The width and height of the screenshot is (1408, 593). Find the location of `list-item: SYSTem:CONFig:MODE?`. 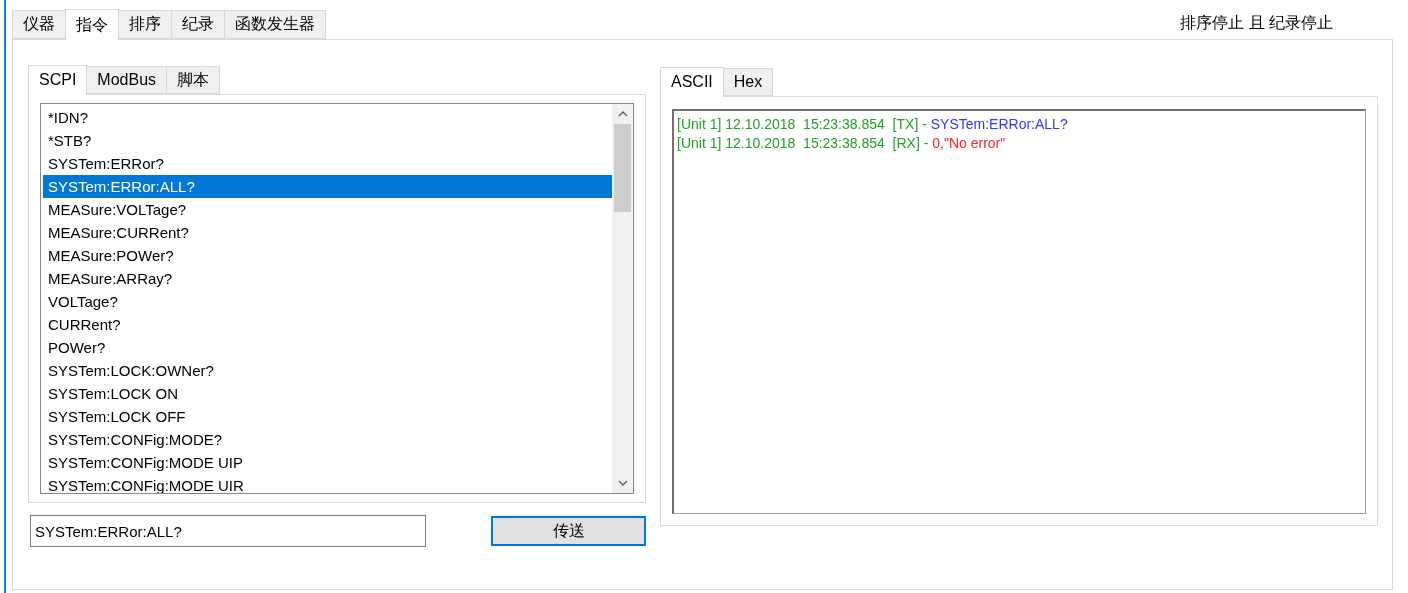

list-item: SYSTem:CONFig:MODE? is located at coordinates (327, 439).